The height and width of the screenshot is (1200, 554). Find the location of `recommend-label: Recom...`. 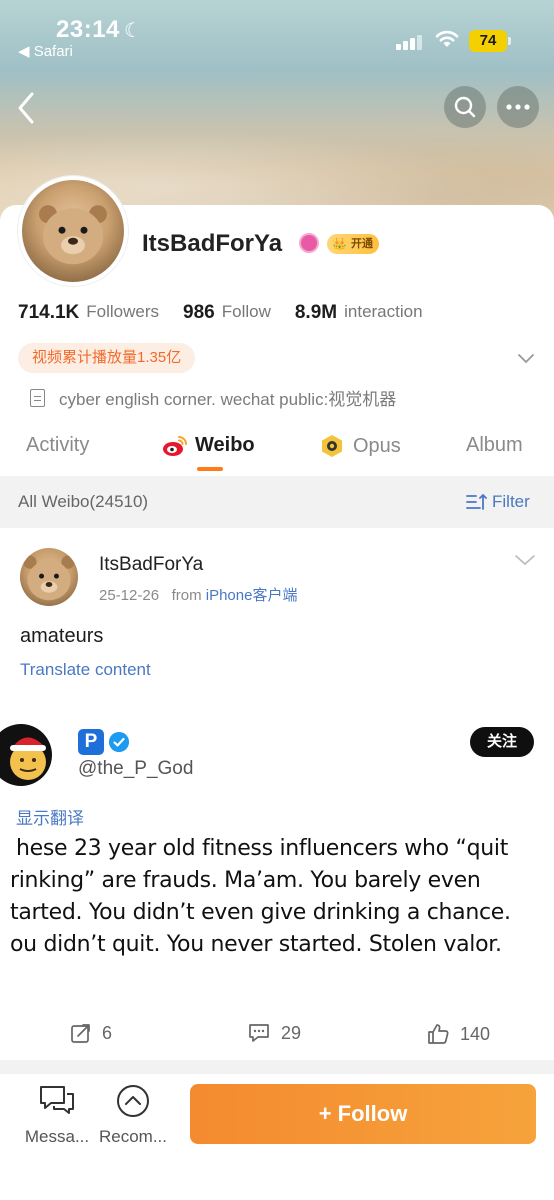

recommend-label: Recom... is located at coordinates (133, 1136).